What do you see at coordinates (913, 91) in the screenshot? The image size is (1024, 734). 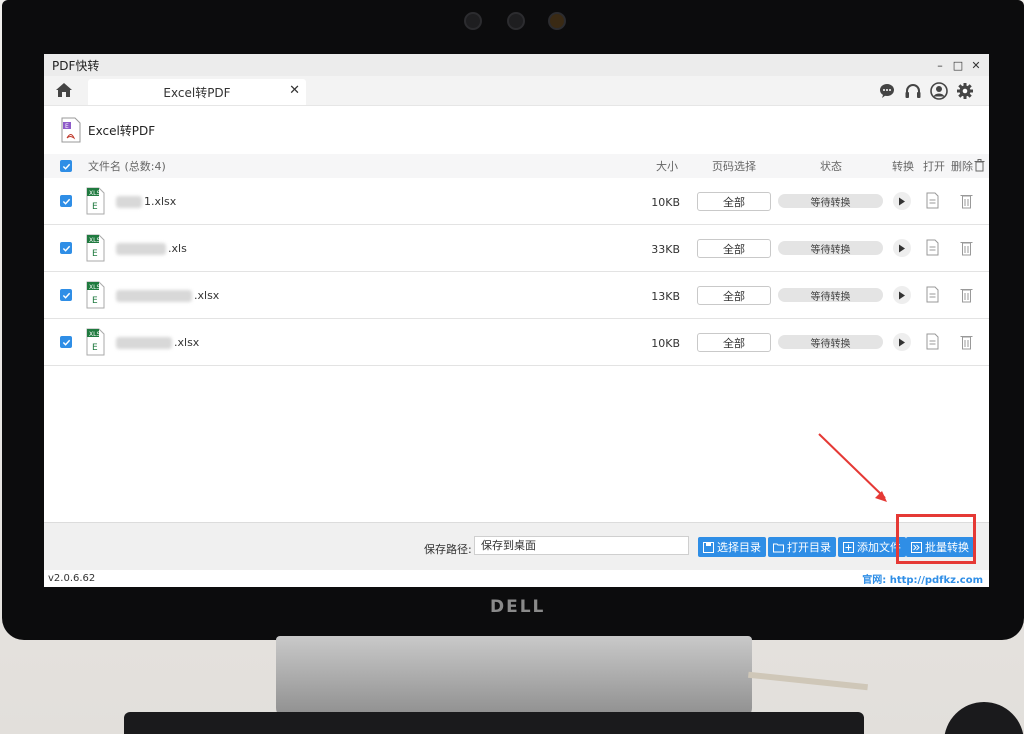 I see `headset-icon` at bounding box center [913, 91].